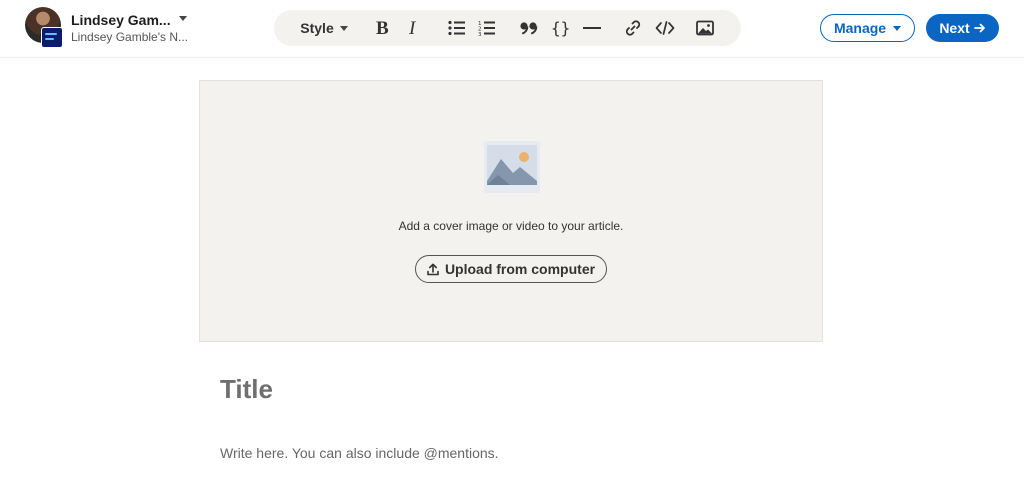 The image size is (1024, 500). Describe the element at coordinates (52, 37) in the screenshot. I see `newsletter-logo-icon` at that location.